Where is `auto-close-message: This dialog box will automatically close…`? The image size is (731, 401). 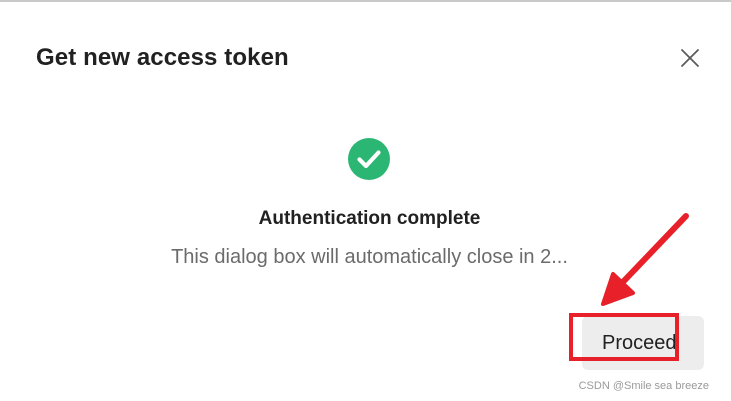 auto-close-message: This dialog box will automatically close… is located at coordinates (369, 257).